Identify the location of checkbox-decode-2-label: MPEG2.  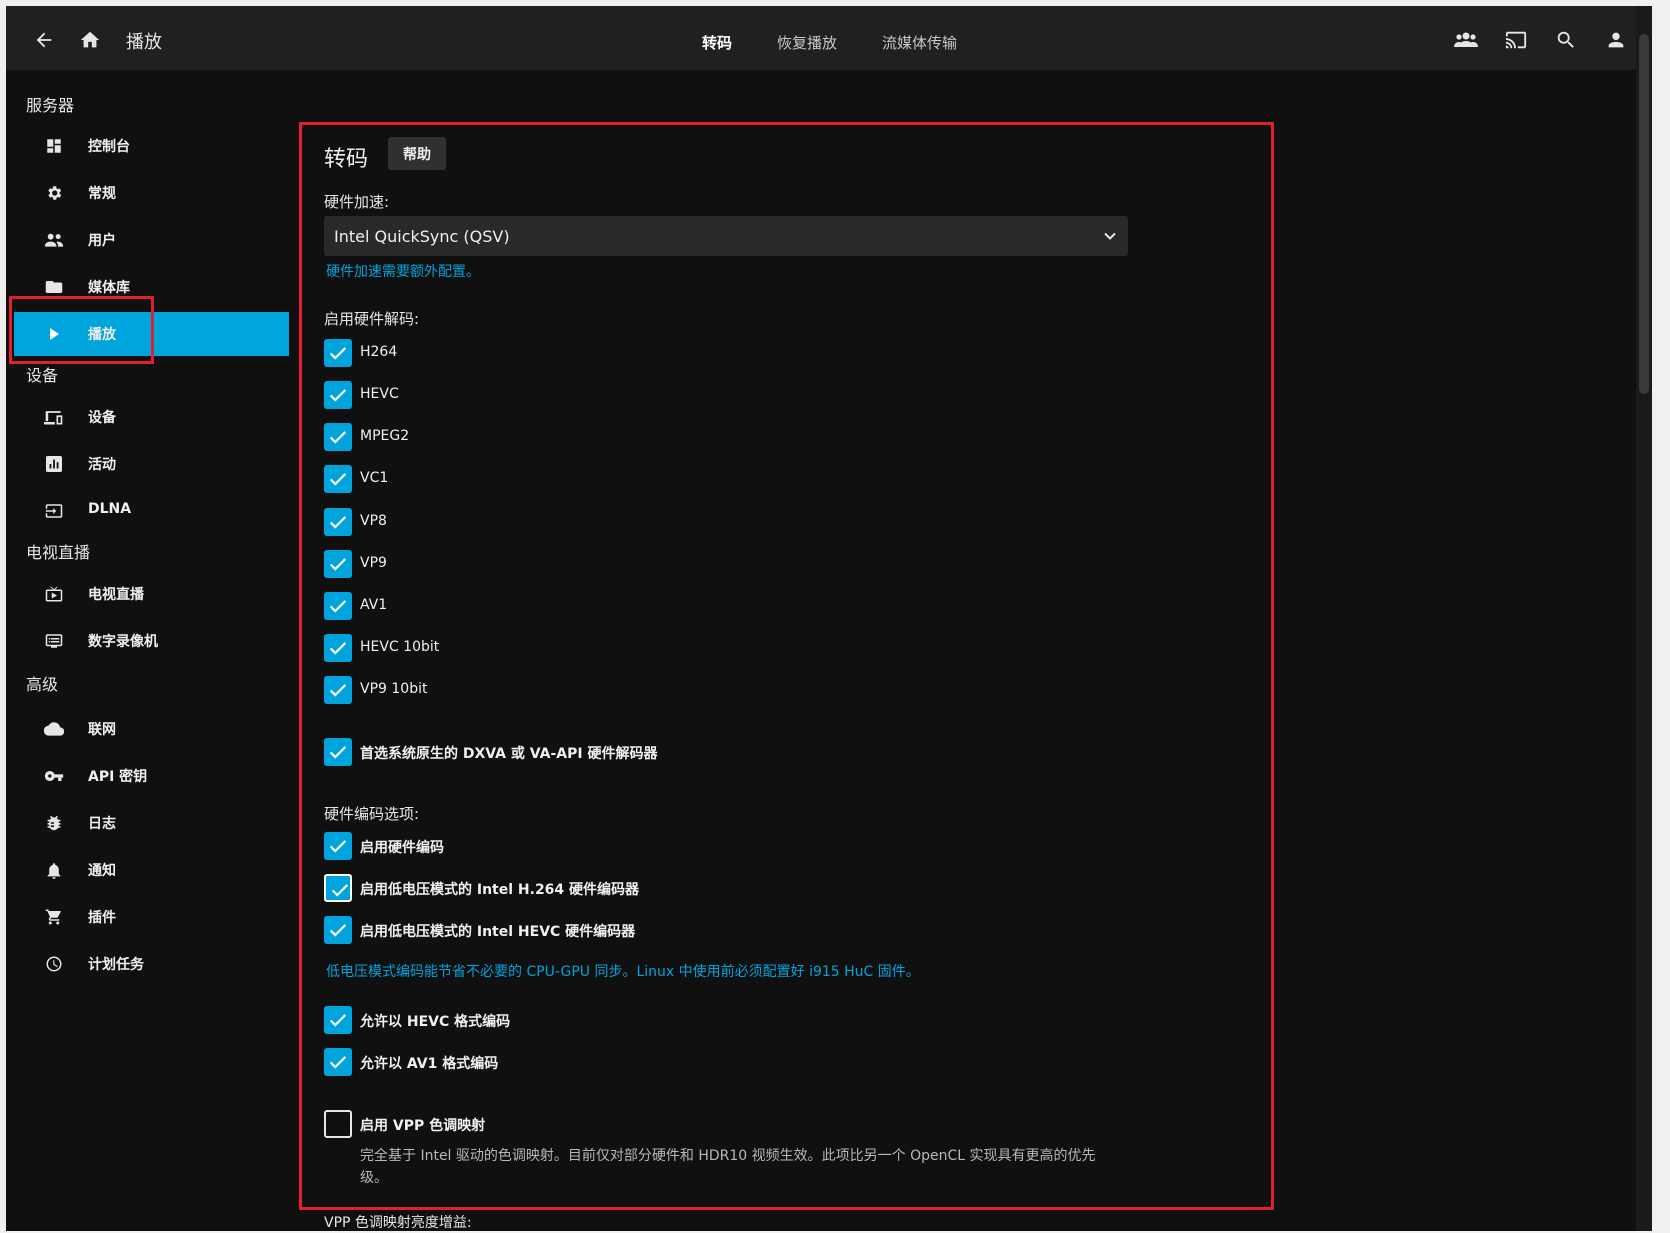
(385, 436).